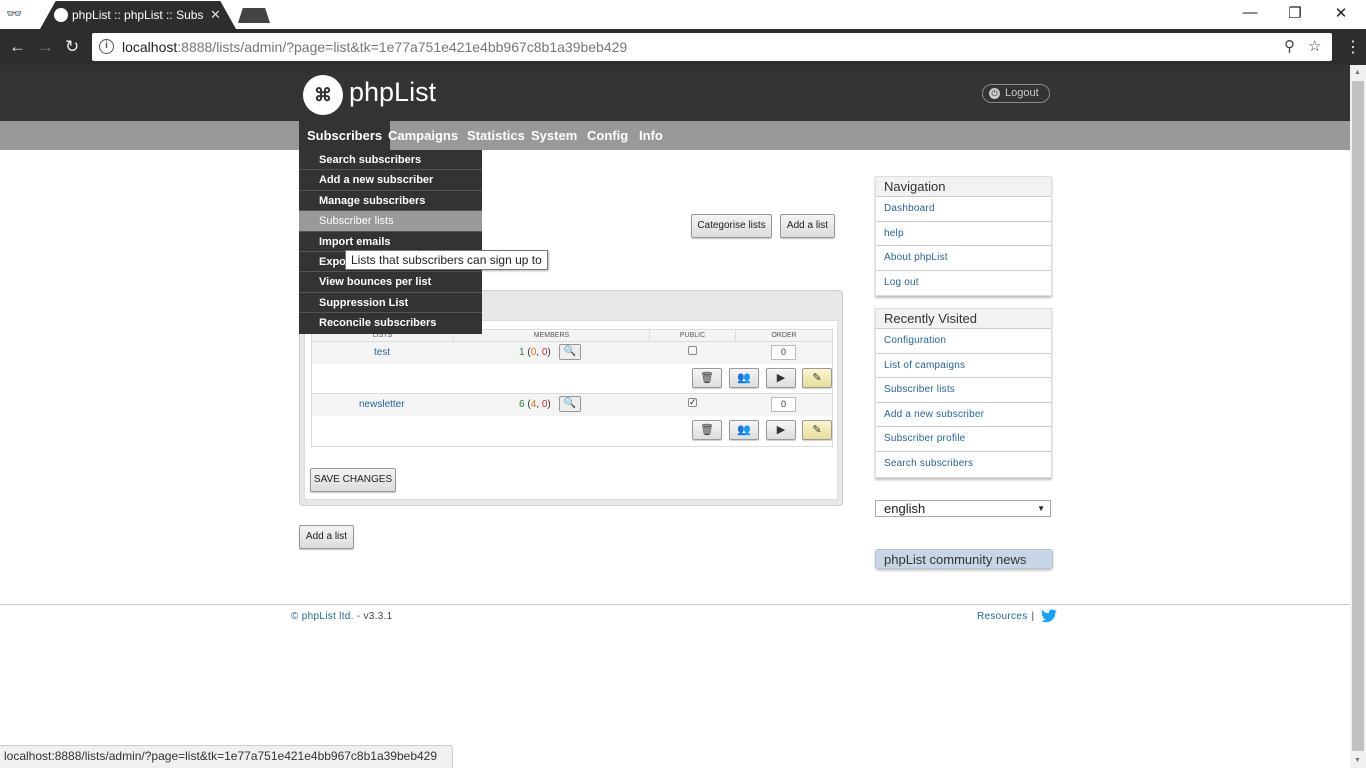 The image size is (1366, 768). Describe the element at coordinates (963, 319) in the screenshot. I see `recently-visited-title: Recently Visited` at that location.